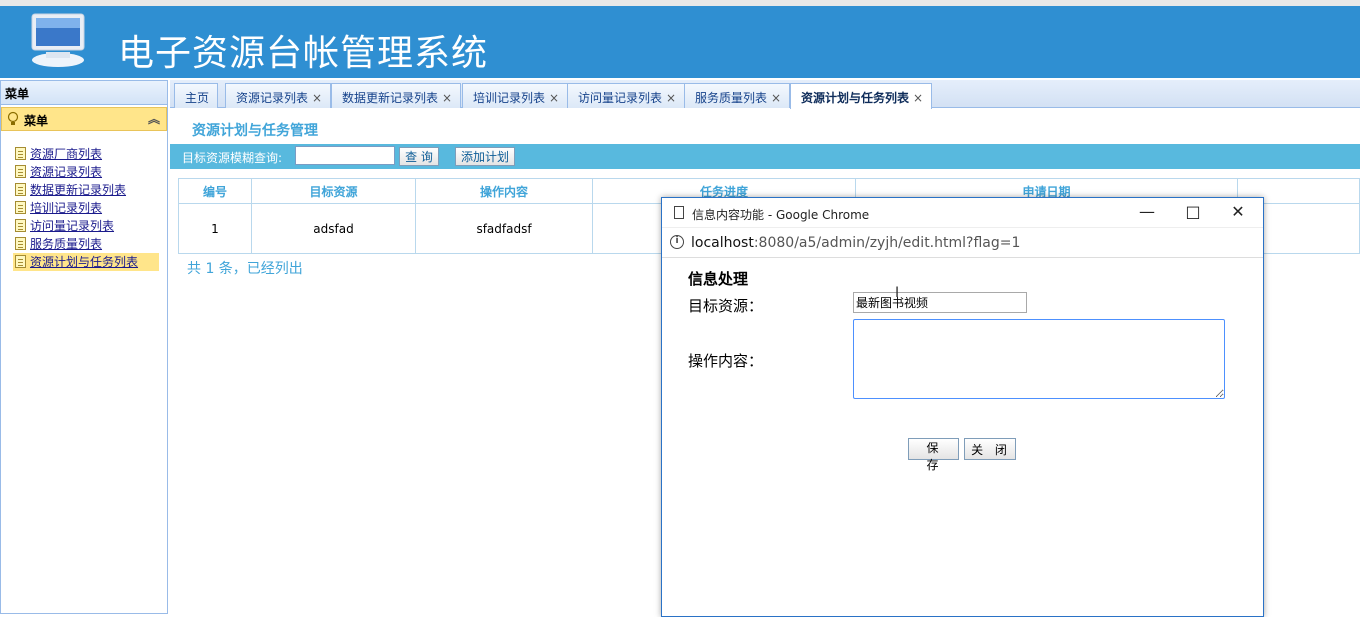 Image resolution: width=1360 pixels, height=617 pixels. Describe the element at coordinates (13, 118) in the screenshot. I see `lightbulb-icon` at that location.